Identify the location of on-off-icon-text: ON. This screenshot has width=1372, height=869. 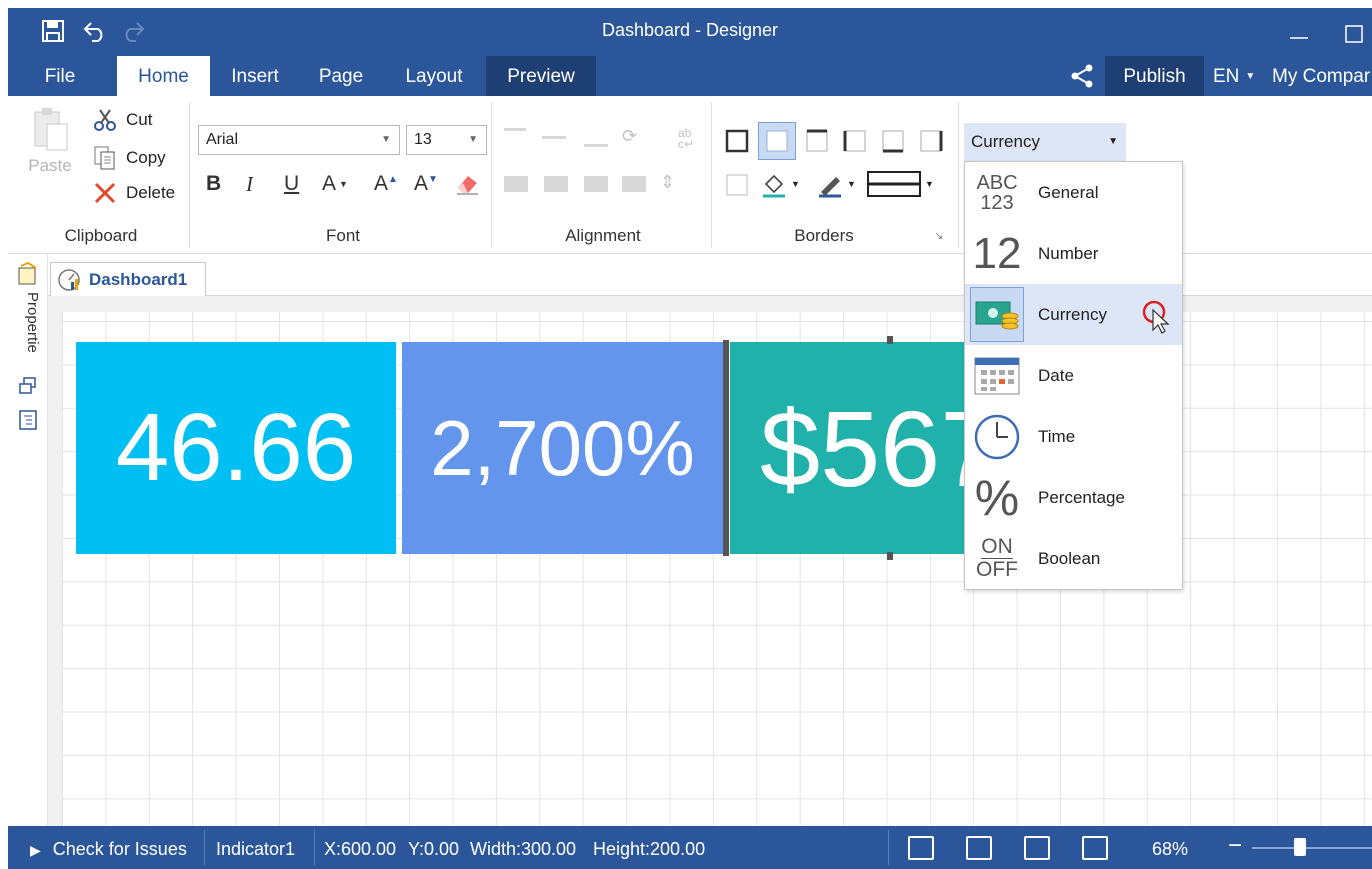
(997, 547).